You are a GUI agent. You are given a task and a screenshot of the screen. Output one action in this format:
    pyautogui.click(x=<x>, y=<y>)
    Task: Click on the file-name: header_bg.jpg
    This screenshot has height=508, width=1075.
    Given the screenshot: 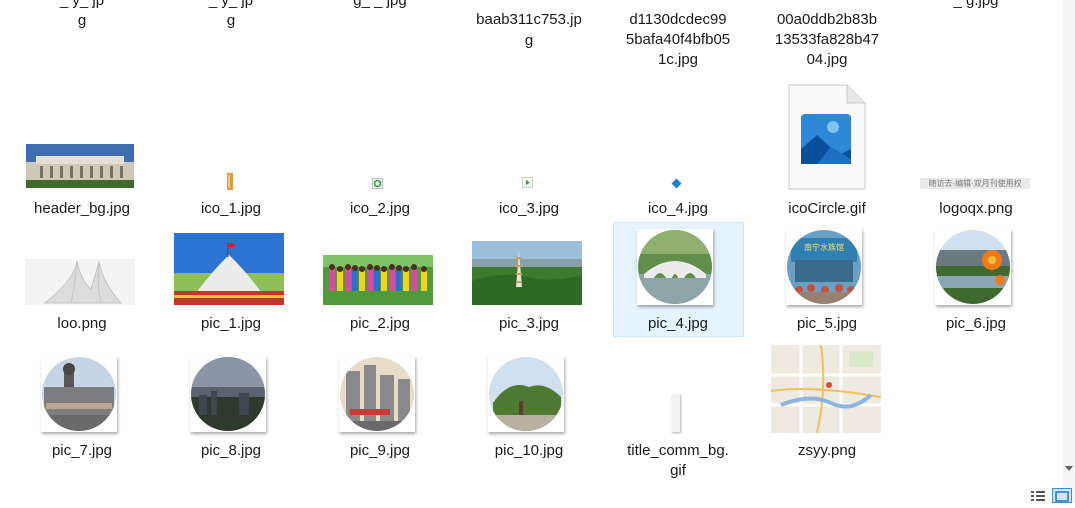 What is the action you would take?
    pyautogui.click(x=82, y=208)
    